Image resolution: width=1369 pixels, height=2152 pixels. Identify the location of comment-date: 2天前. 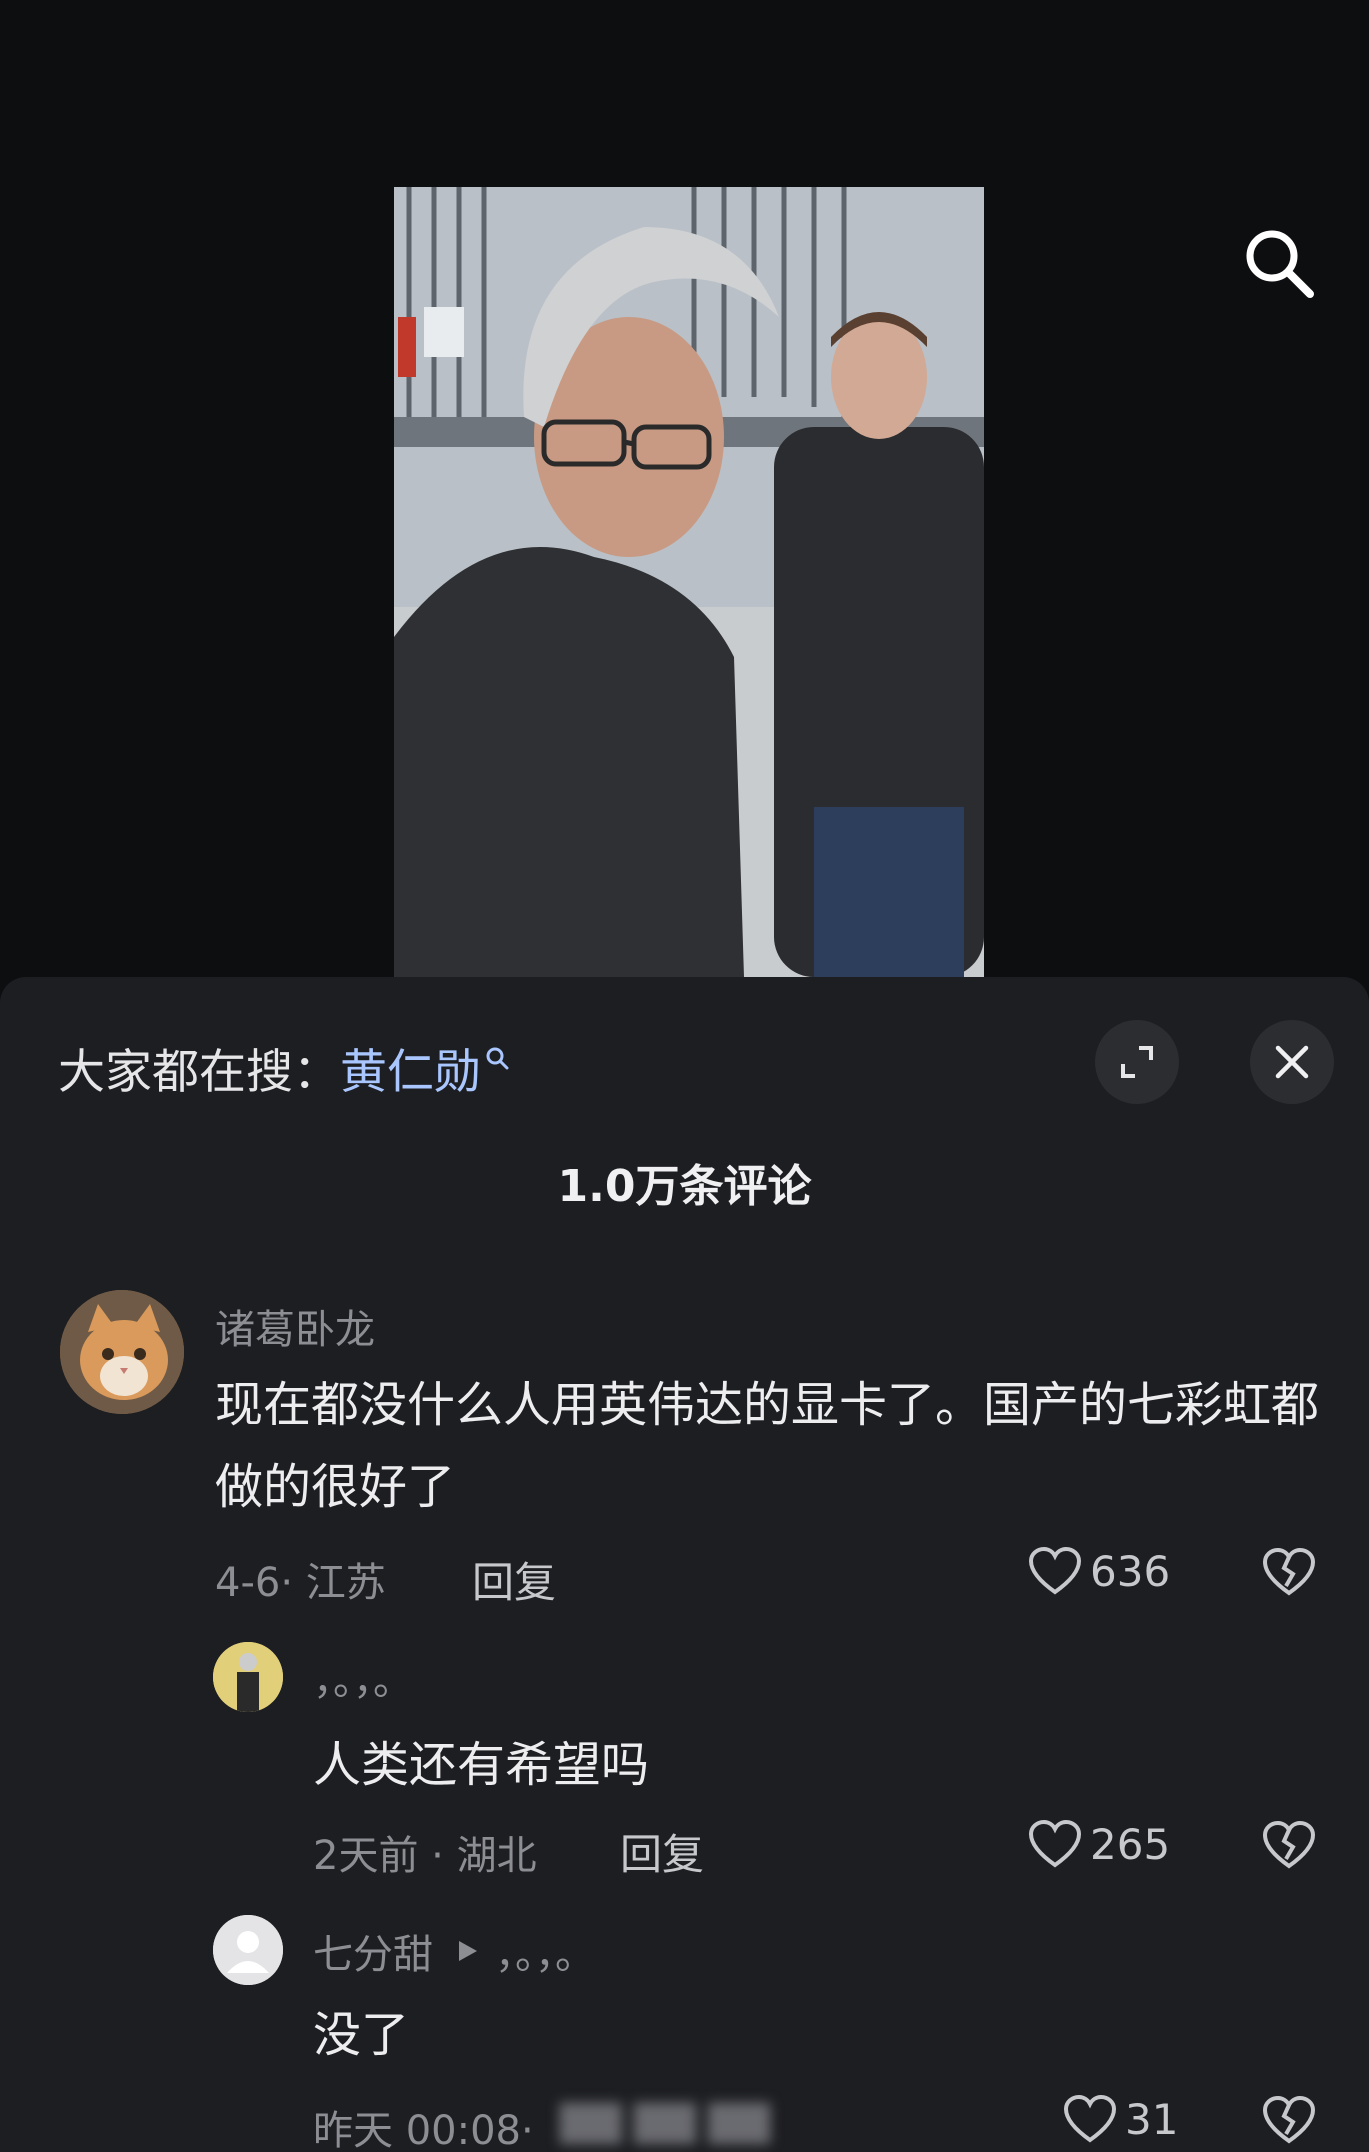
(366, 1856).